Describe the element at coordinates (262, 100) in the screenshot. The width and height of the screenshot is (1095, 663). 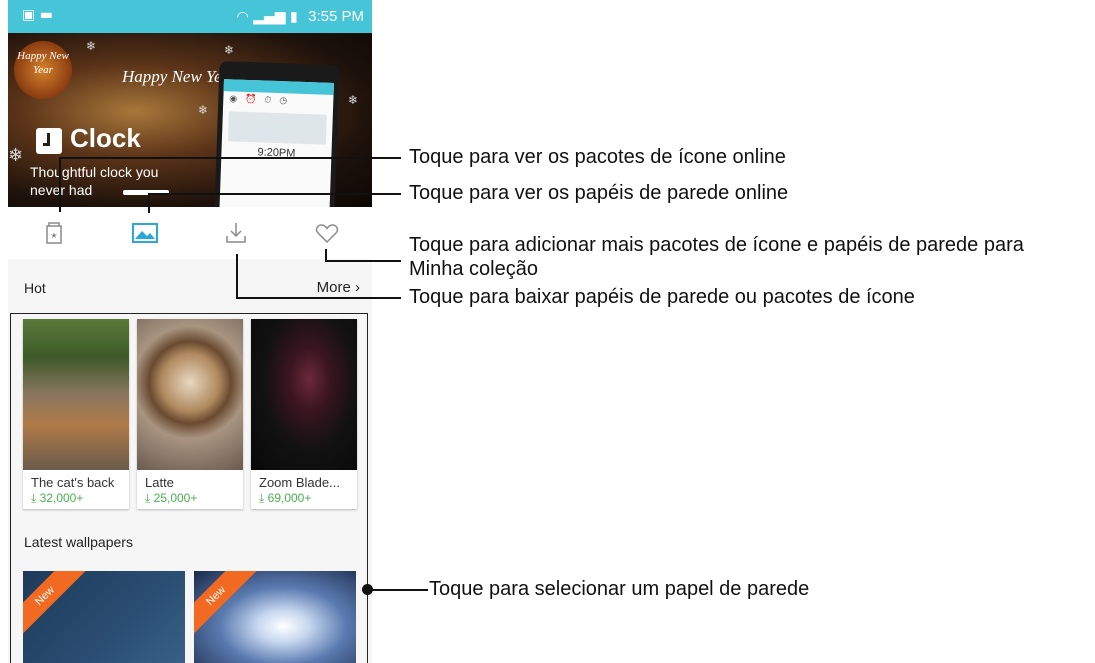
I see `clock-tabs-icon: ◉⏰⏱◷` at that location.